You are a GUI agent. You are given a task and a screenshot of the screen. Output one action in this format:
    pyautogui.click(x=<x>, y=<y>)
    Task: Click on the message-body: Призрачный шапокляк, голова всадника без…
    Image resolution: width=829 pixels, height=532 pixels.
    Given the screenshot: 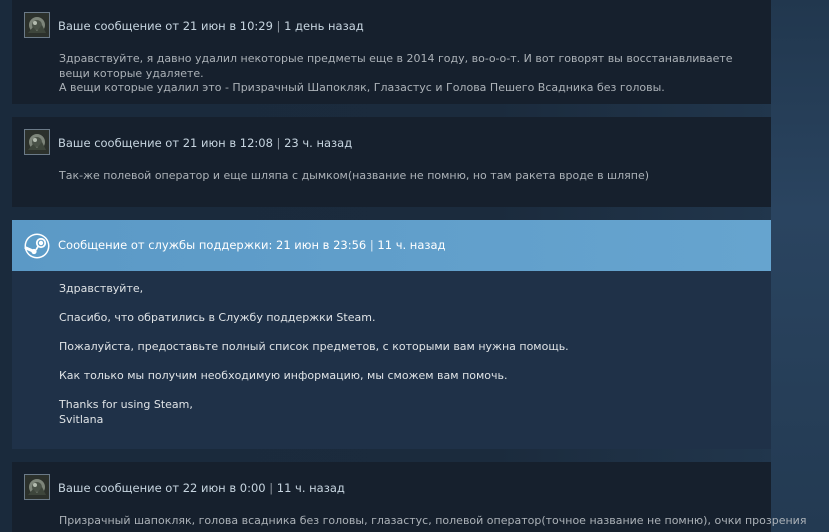 What is the action you would take?
    pyautogui.click(x=409, y=519)
    